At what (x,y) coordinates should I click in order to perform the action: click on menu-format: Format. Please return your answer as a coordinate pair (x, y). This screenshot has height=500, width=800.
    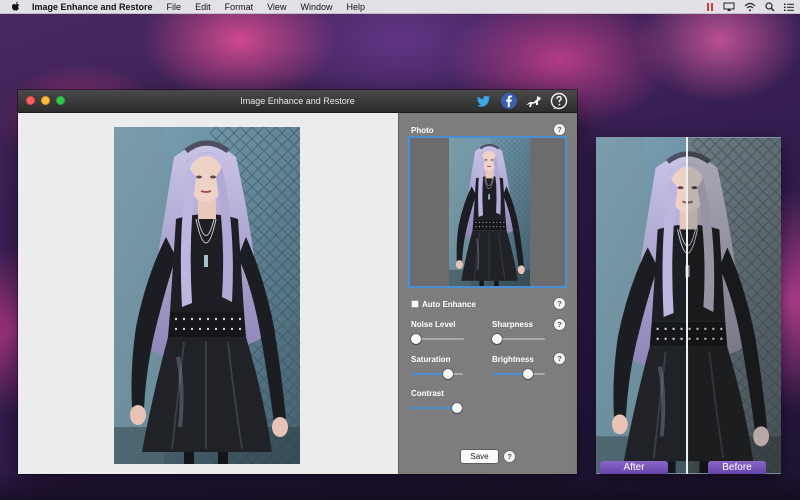
    Looking at the image, I should click on (239, 7).